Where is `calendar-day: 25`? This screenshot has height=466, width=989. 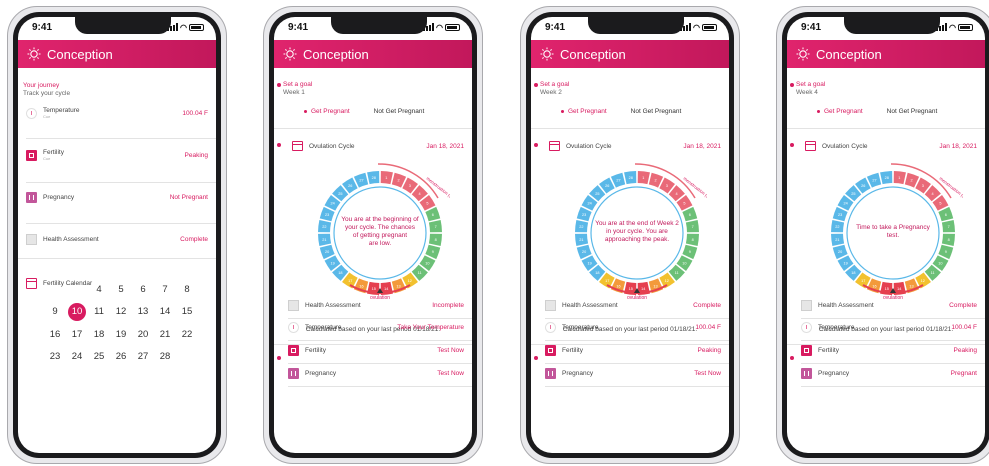 calendar-day: 25 is located at coordinates (99, 357).